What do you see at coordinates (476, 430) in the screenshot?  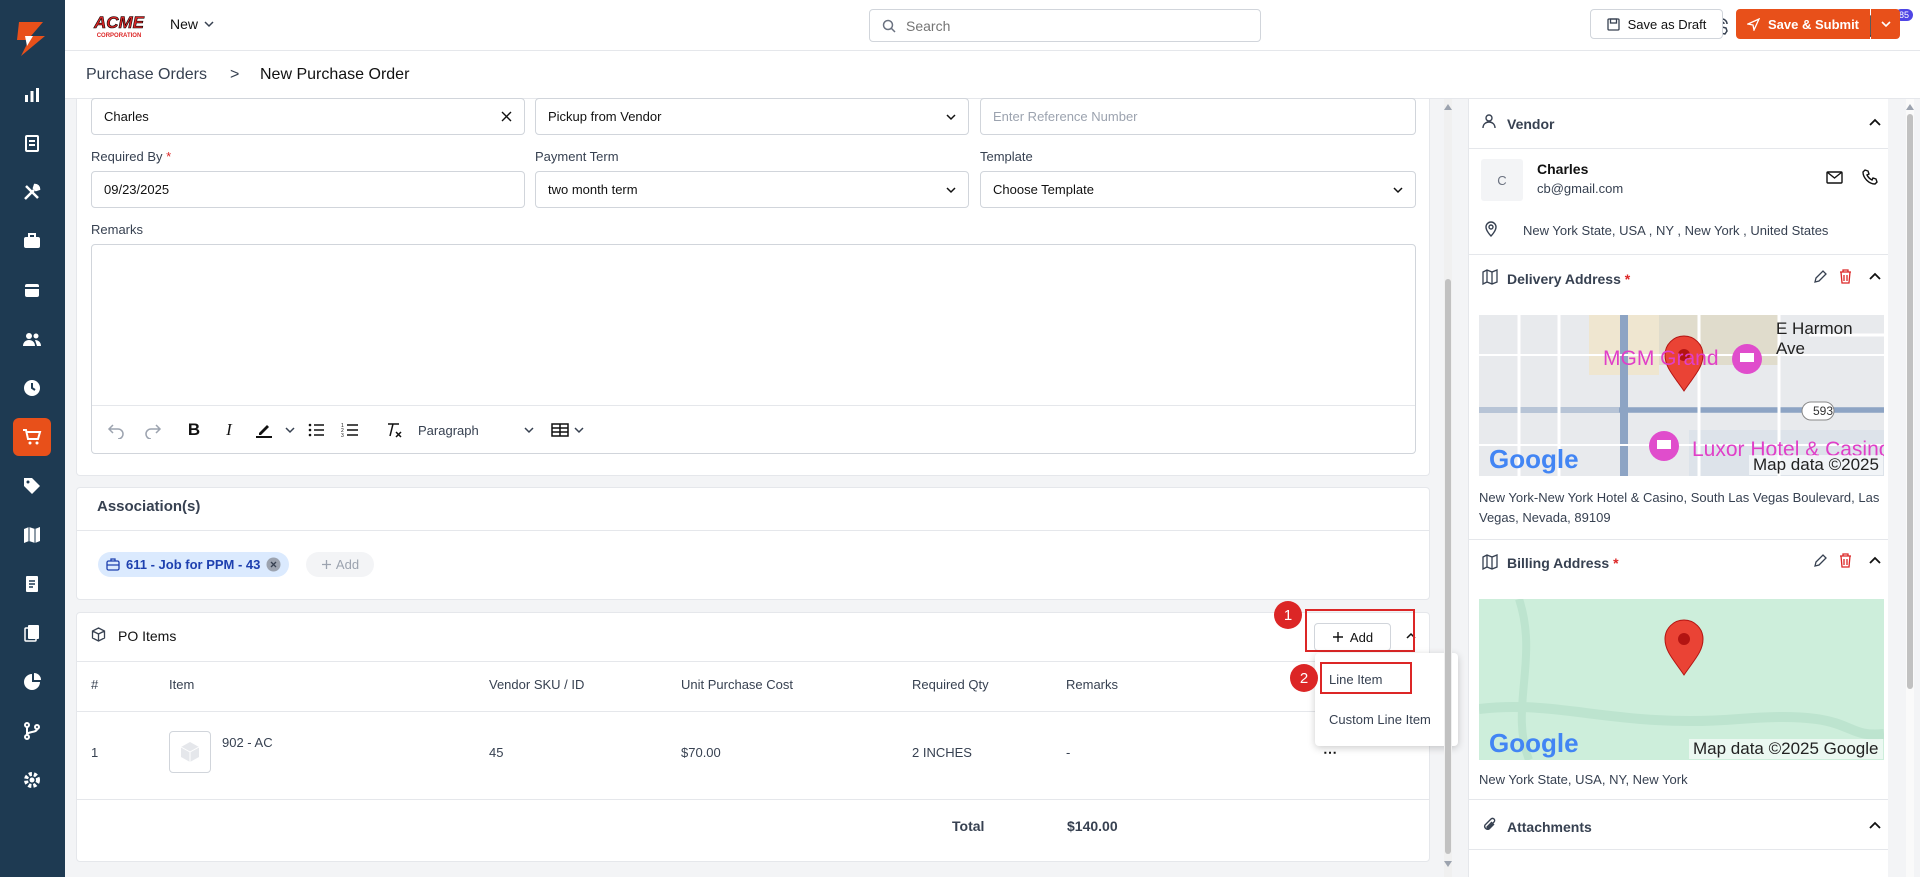 I see `paragraph-style-select: Paragraph` at bounding box center [476, 430].